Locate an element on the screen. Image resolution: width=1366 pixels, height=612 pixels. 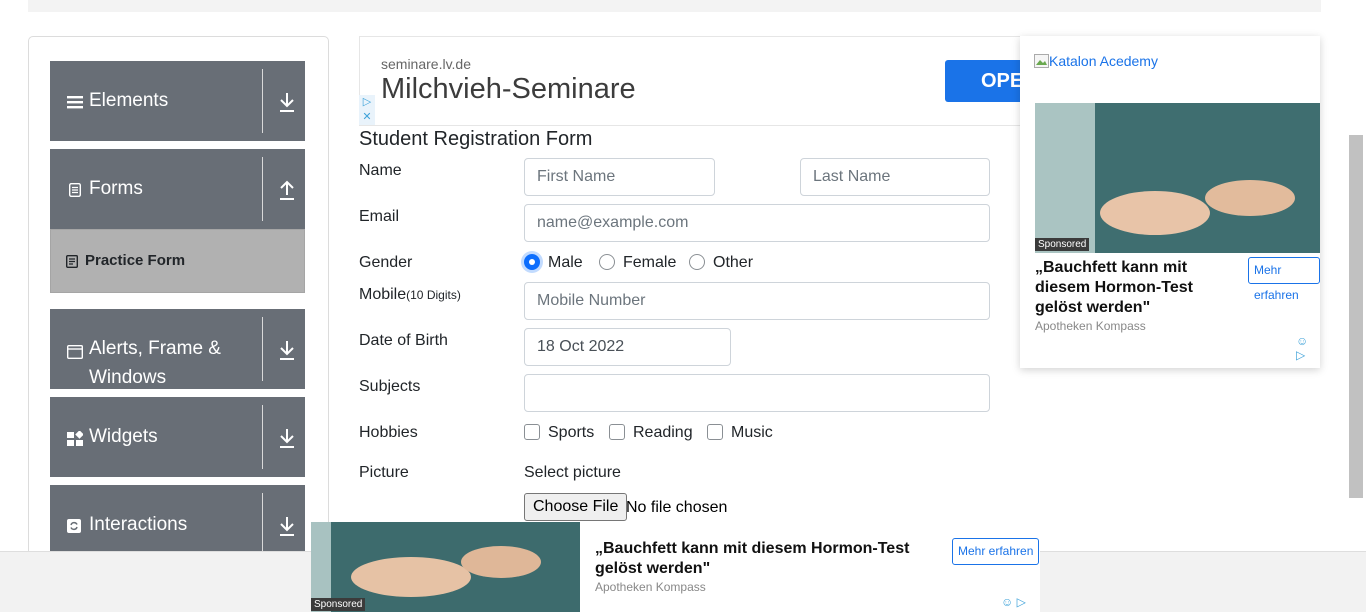
top-banner-strip is located at coordinates (674, 6).